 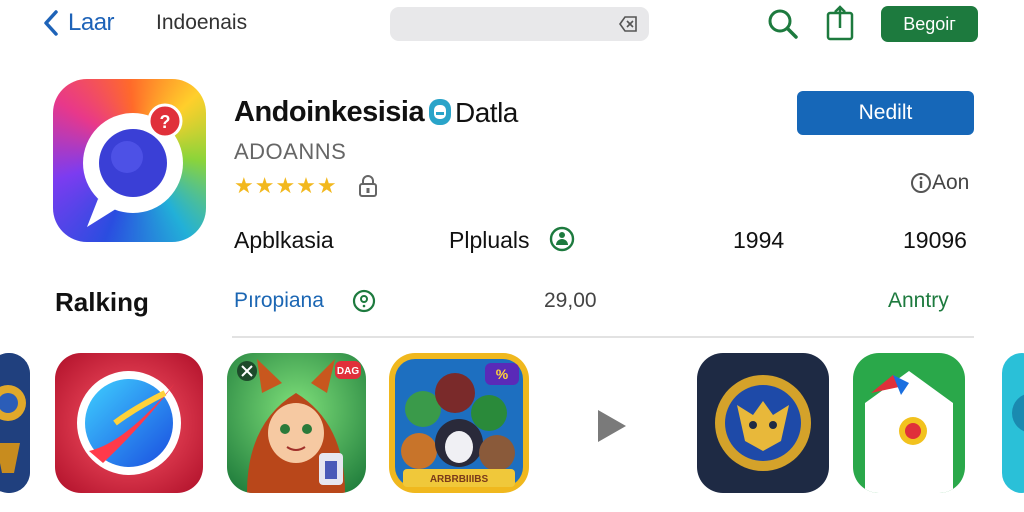 I want to click on tile-banner: ARBRBIIIBS, so click(x=459, y=479).